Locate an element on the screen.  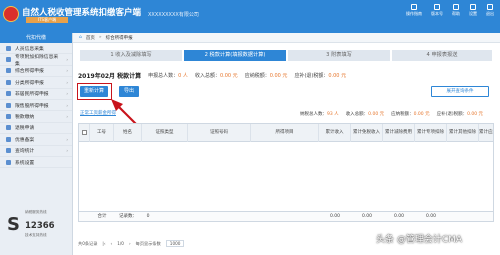
record-summary: 共0条记录 is located at coordinates (88, 243).